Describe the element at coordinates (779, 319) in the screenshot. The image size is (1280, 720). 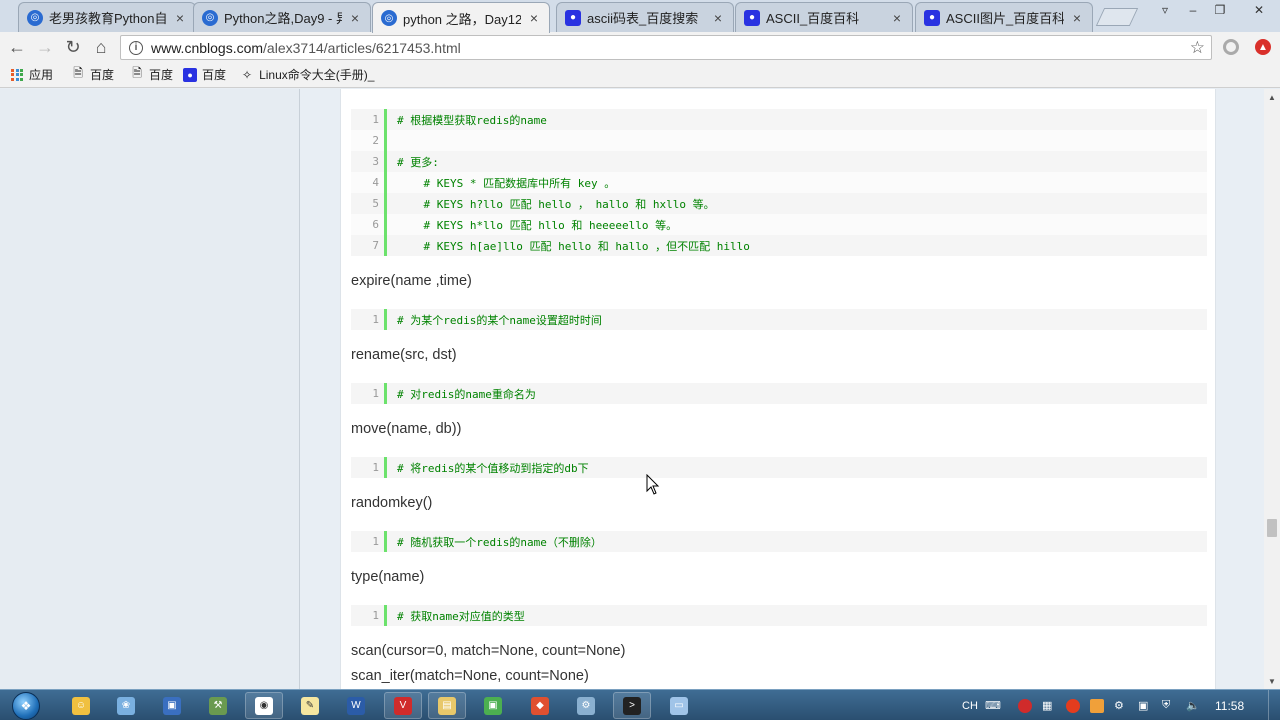
I see `code-line: 1 # 为某个redis的某个name设置超时时间` at that location.